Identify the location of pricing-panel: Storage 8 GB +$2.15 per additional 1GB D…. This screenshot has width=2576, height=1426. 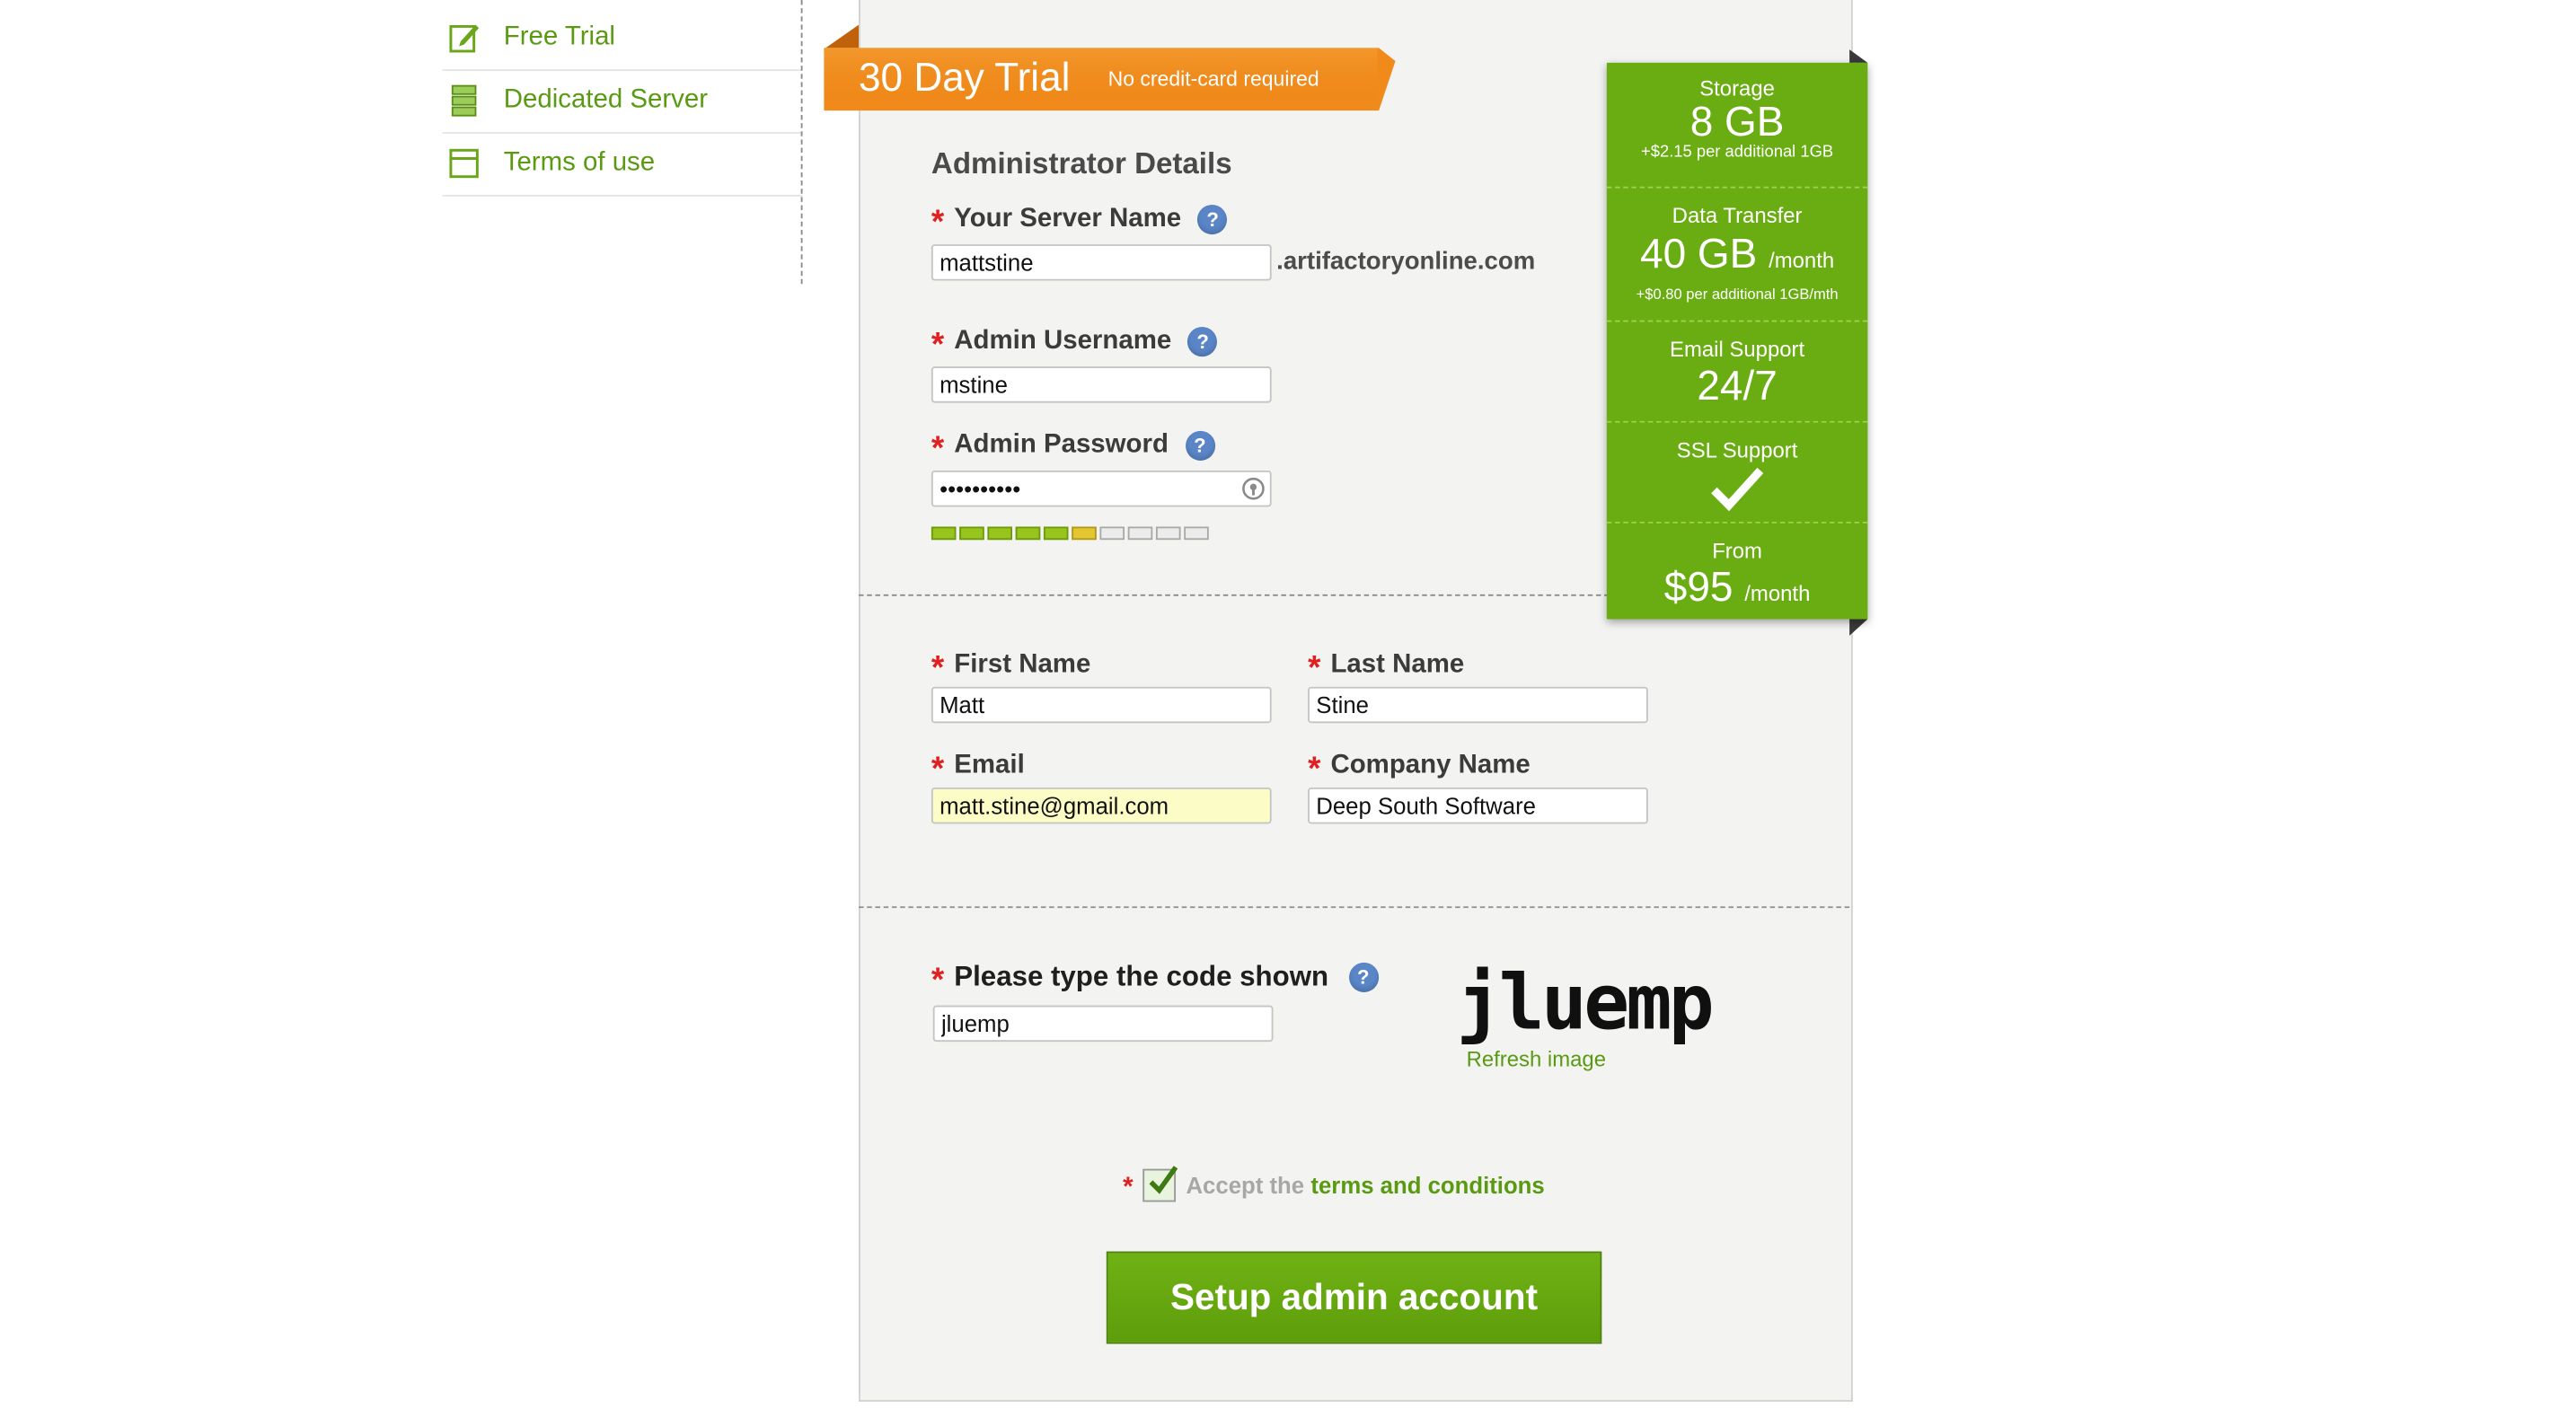
(1737, 341).